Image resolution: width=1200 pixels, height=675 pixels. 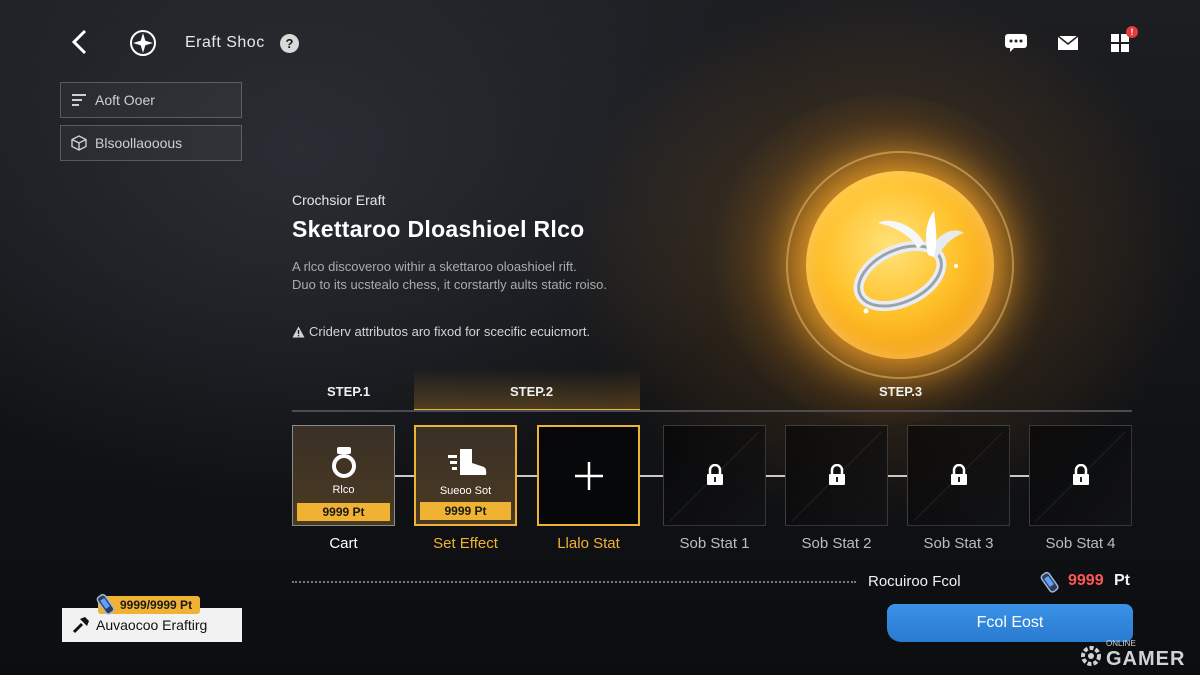 What do you see at coordinates (298, 331) in the screenshot?
I see `warning-icon` at bounding box center [298, 331].